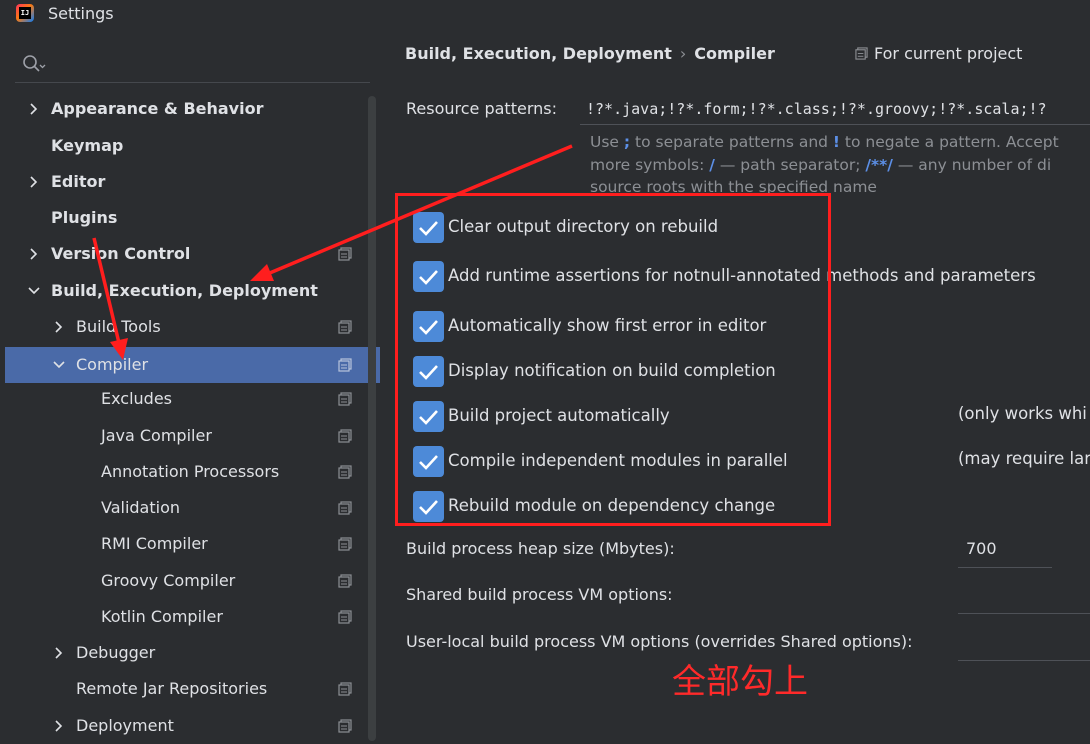  I want to click on shared-vm-options-label: Shared build process VM options:, so click(539, 594).